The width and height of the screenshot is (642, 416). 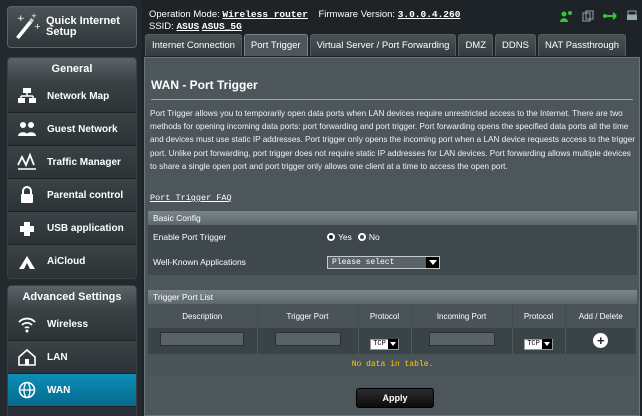 I want to click on port-trigger-faq-link: Port Trigger FAQ, so click(x=191, y=198).